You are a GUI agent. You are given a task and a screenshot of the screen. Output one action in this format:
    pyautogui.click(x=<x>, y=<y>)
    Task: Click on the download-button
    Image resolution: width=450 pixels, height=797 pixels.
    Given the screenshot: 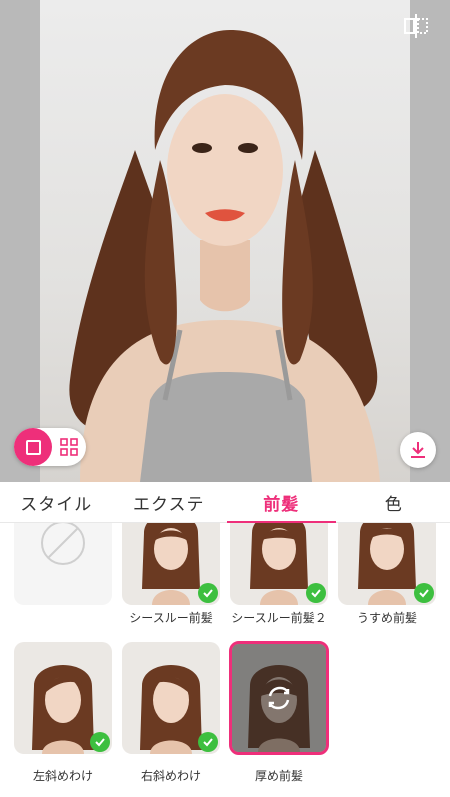 What is the action you would take?
    pyautogui.click(x=418, y=450)
    